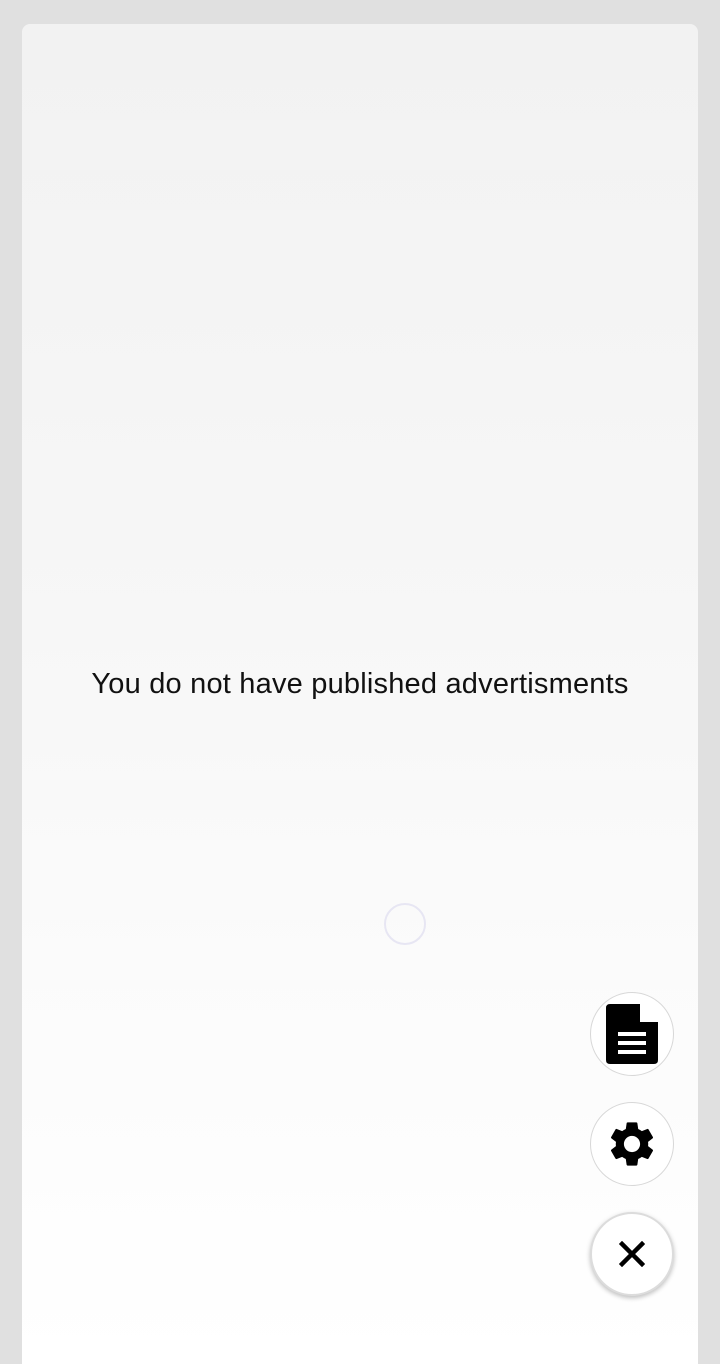  I want to click on gear-icon, so click(632, 1144).